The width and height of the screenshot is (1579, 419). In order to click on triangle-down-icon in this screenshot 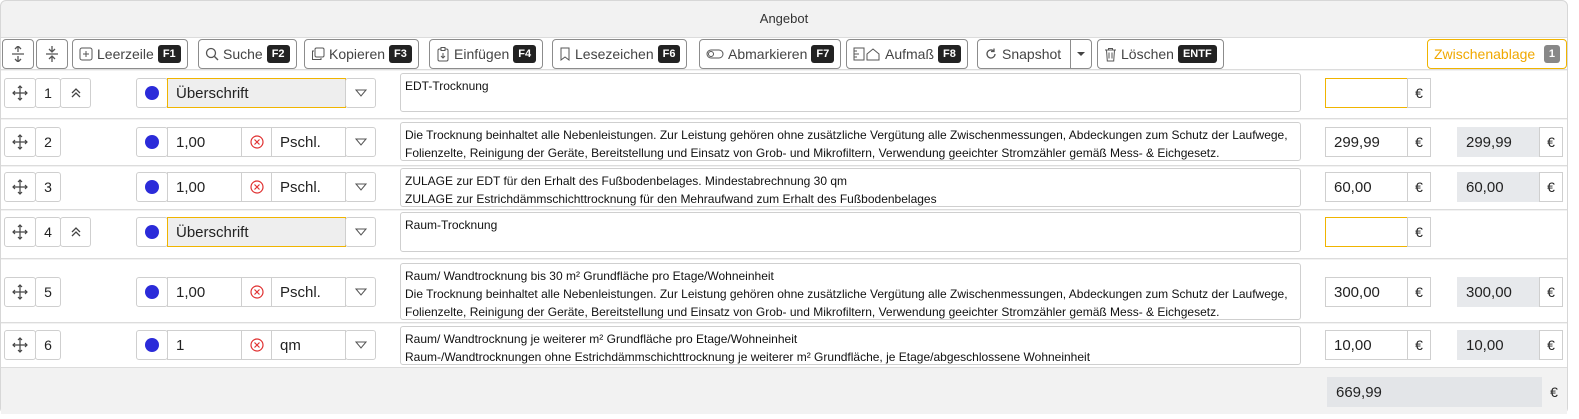, I will do `click(360, 142)`.